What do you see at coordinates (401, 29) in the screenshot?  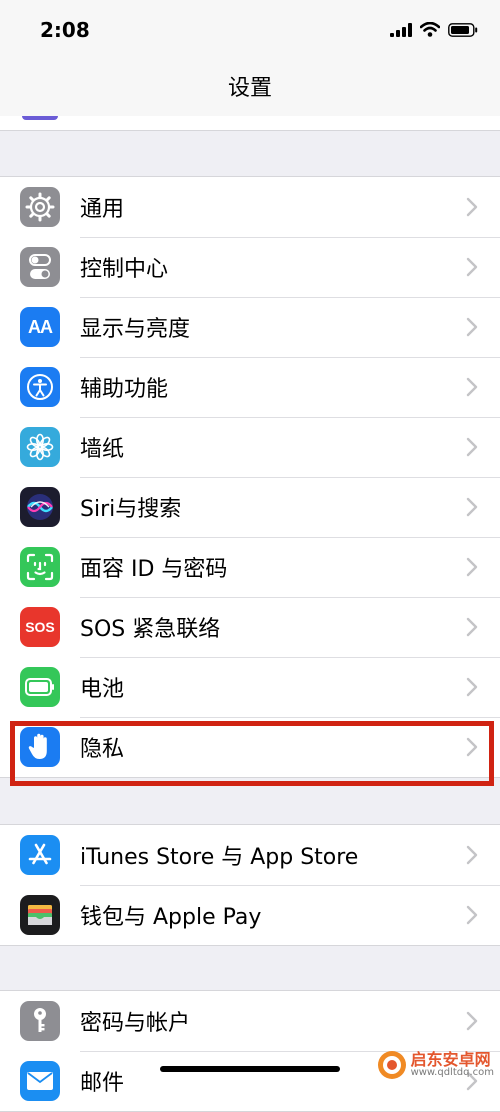 I see `cellular-signal-icon` at bounding box center [401, 29].